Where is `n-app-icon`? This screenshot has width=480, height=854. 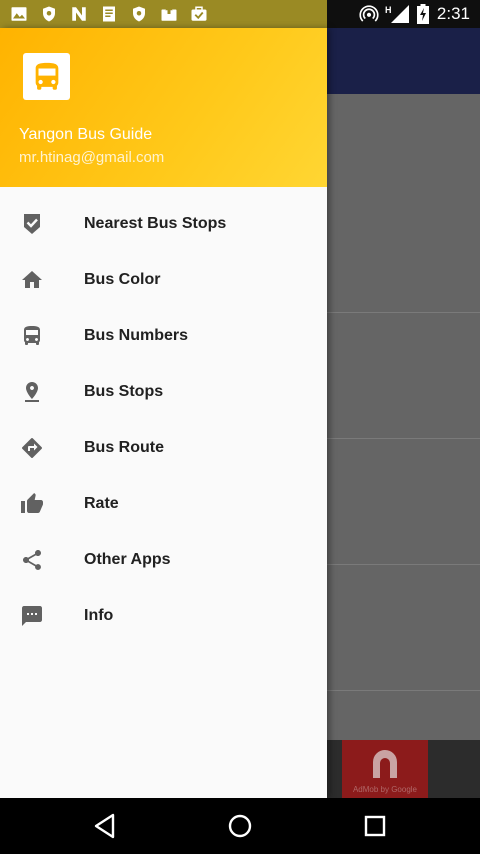 n-app-icon is located at coordinates (79, 14).